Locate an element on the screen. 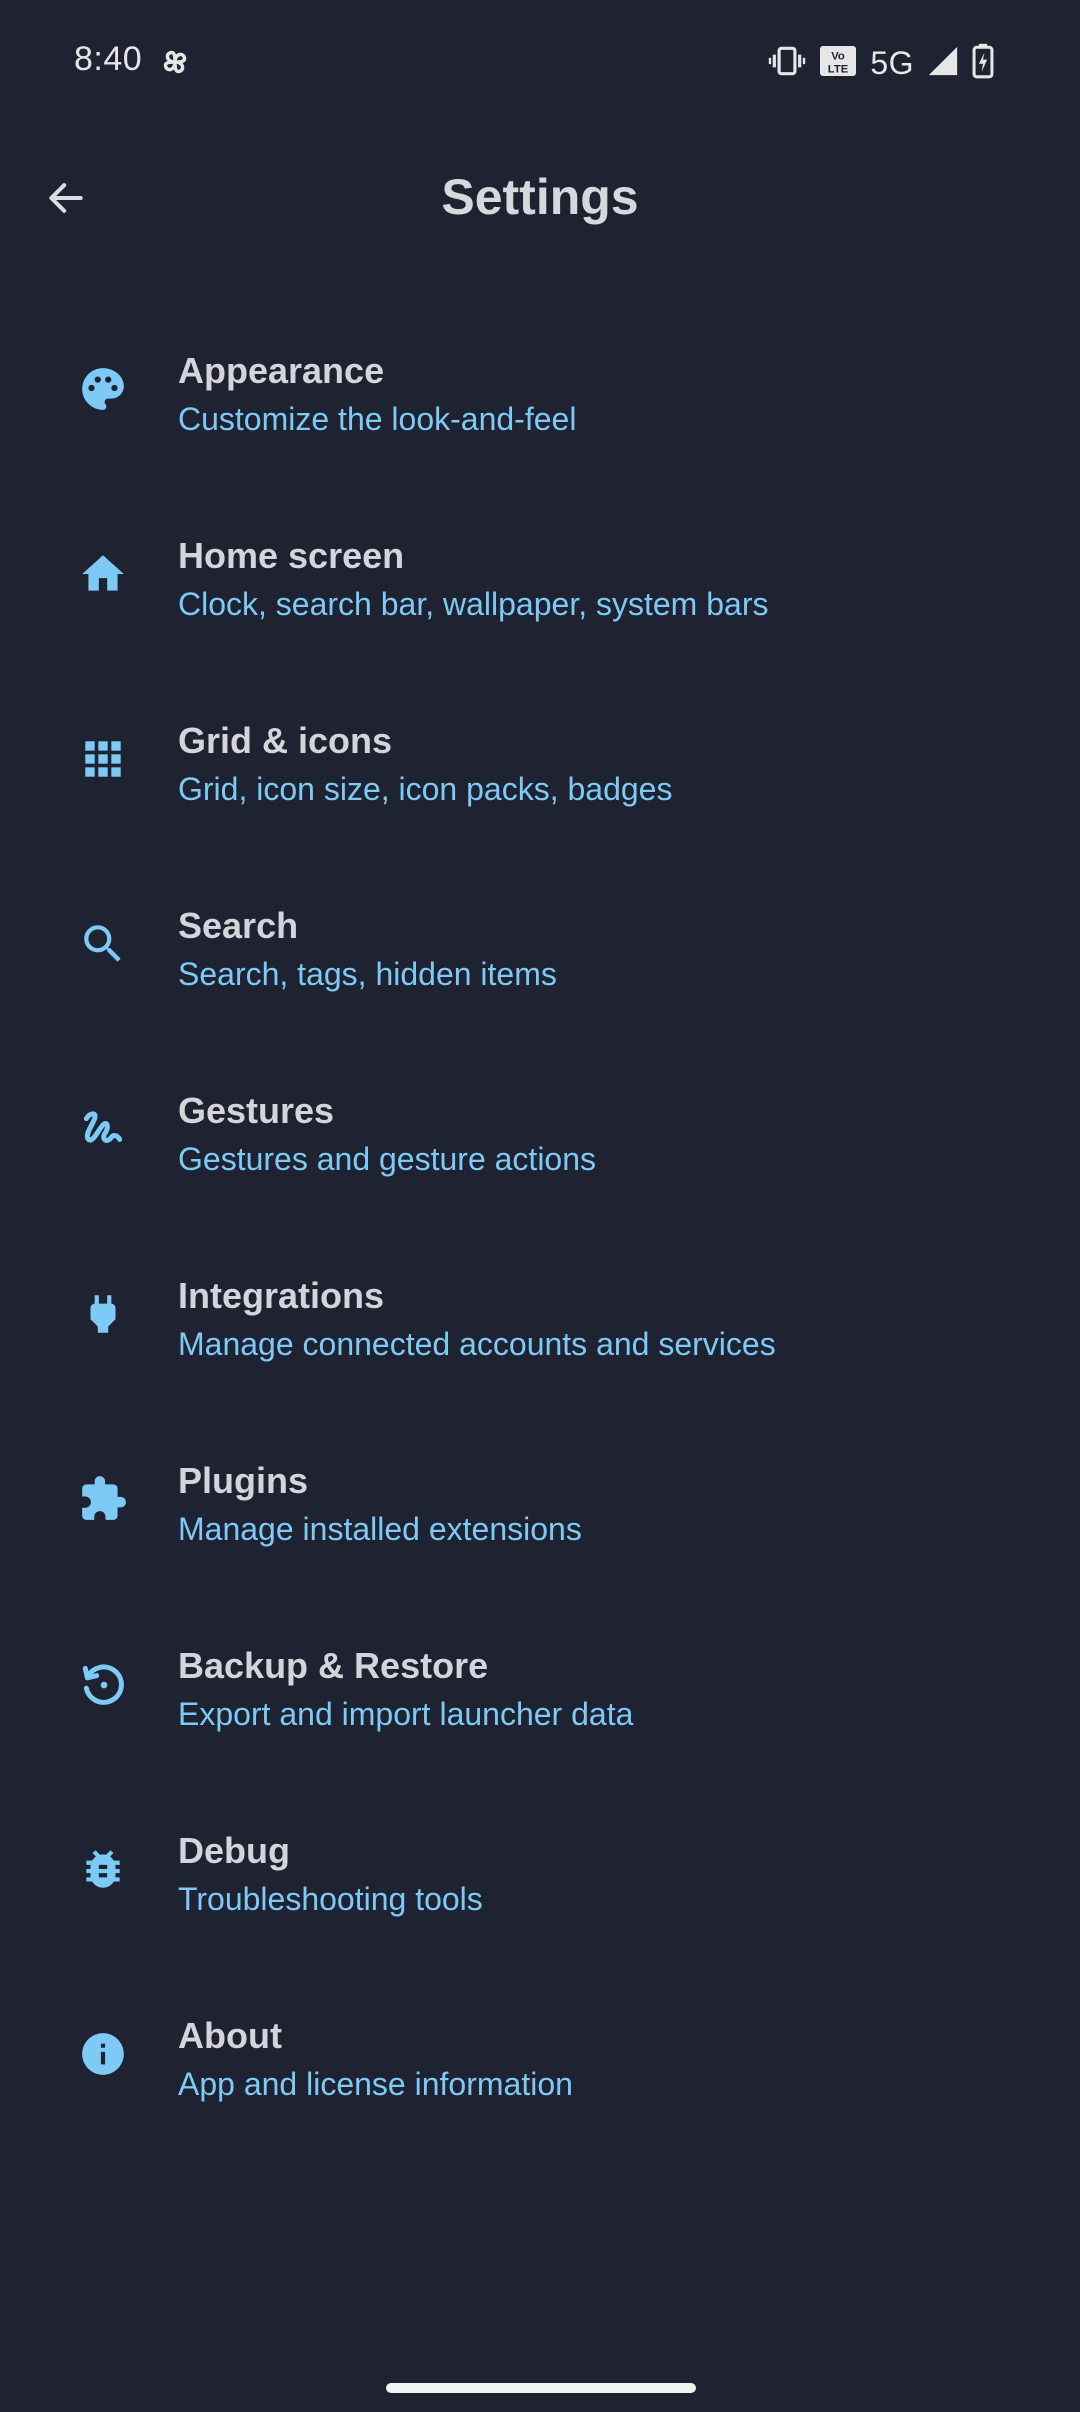 Image resolution: width=1080 pixels, height=2412 pixels. info-icon is located at coordinates (103, 2054).